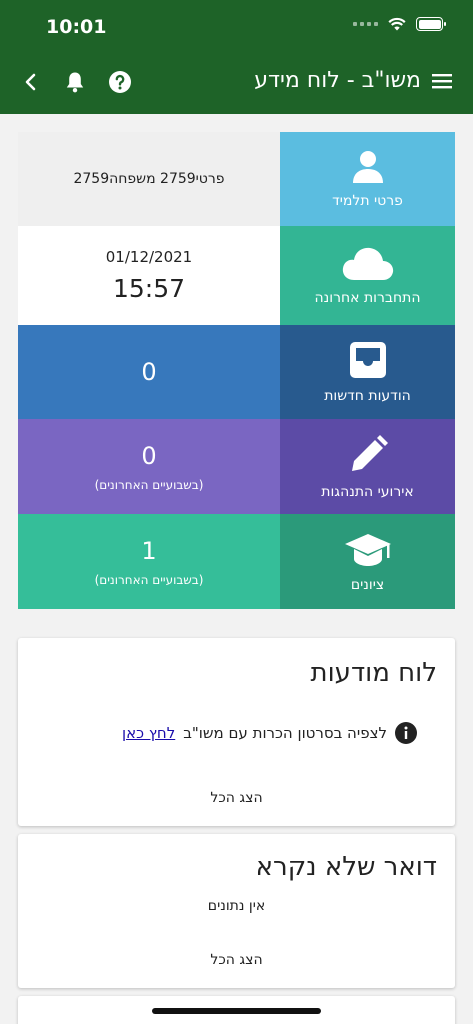  I want to click on status-time: 10:01, so click(76, 27).